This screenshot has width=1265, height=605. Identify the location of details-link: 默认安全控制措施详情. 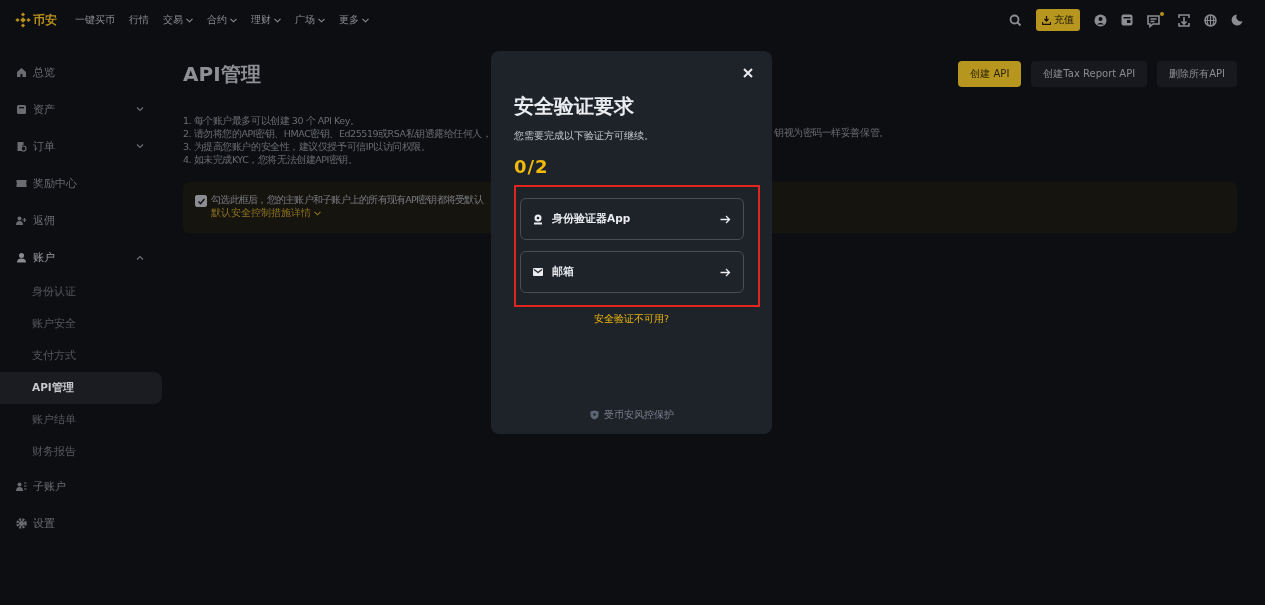
(261, 213).